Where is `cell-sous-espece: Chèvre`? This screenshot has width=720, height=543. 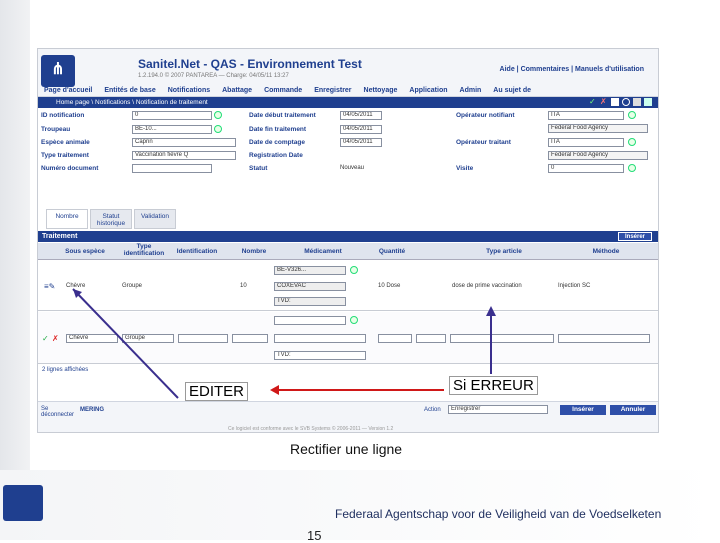 cell-sous-espece: Chèvre is located at coordinates (76, 286).